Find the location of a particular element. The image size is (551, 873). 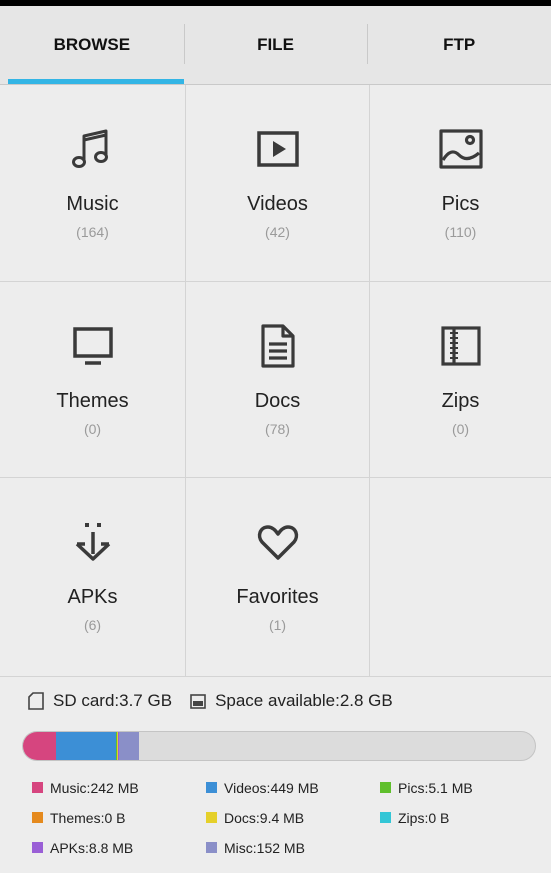

category-label: Music is located at coordinates (92, 204).